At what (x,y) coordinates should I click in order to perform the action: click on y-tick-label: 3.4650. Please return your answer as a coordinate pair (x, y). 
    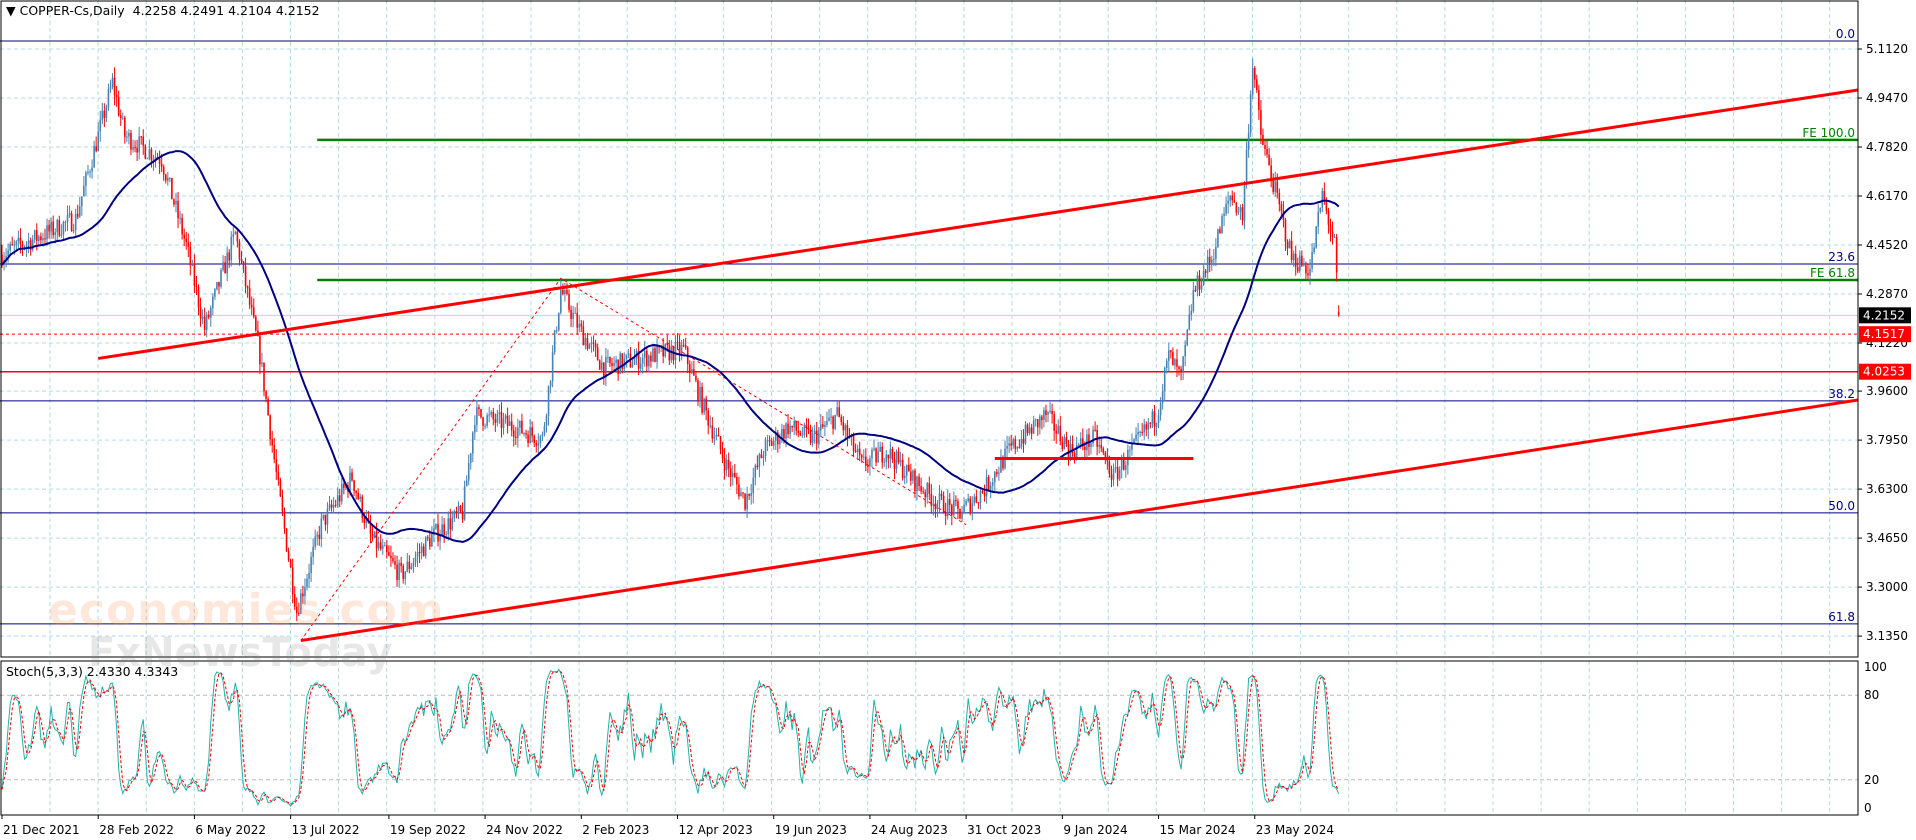
    Looking at the image, I should click on (1887, 538).